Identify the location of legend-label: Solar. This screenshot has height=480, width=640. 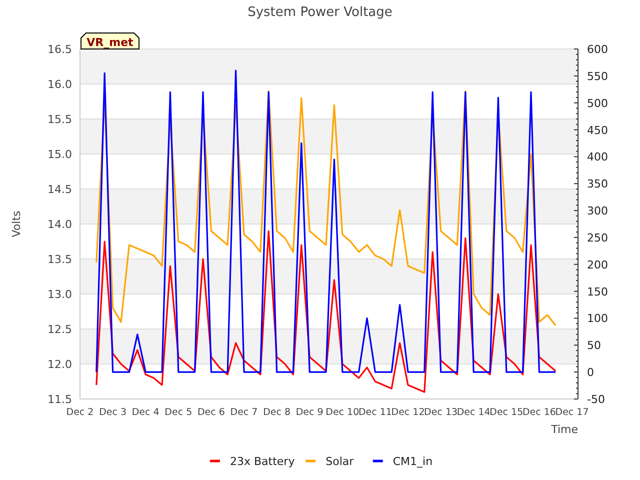
(340, 461).